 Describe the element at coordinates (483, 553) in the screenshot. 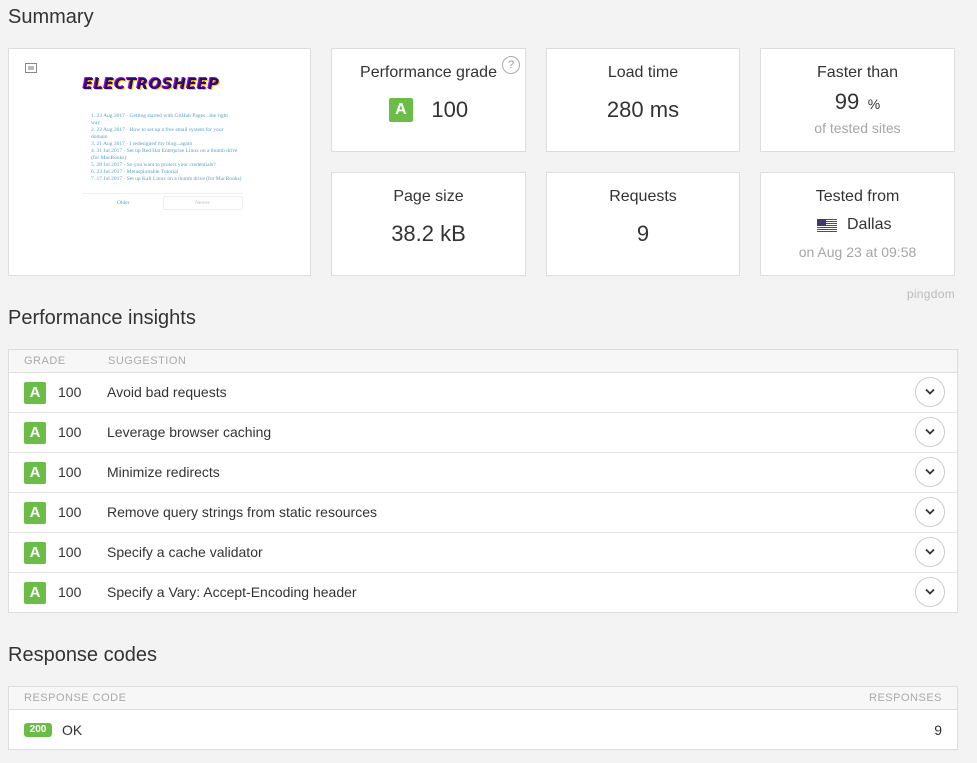

I see `insight-row: A 100 Specify a cache validator` at that location.